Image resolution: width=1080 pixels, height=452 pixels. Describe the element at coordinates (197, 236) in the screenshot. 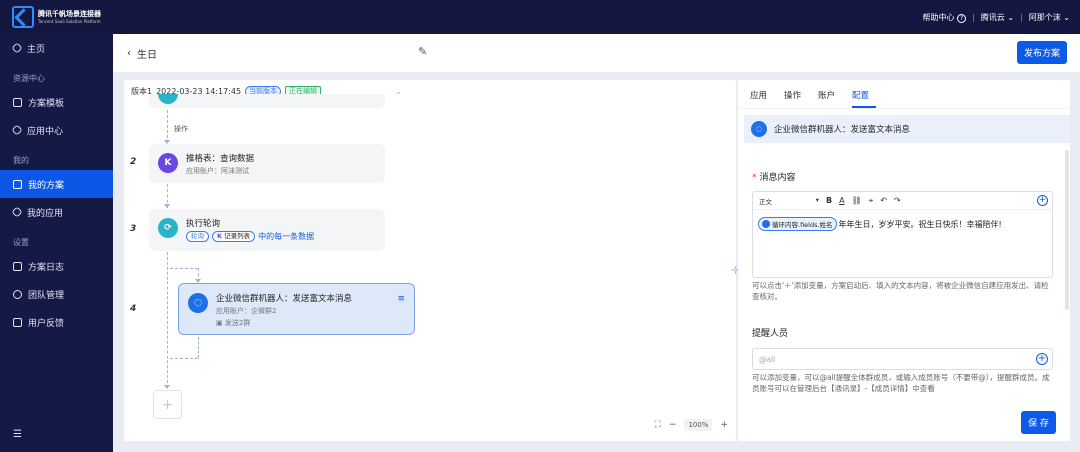

I see `loop-tag: 轮询` at that location.